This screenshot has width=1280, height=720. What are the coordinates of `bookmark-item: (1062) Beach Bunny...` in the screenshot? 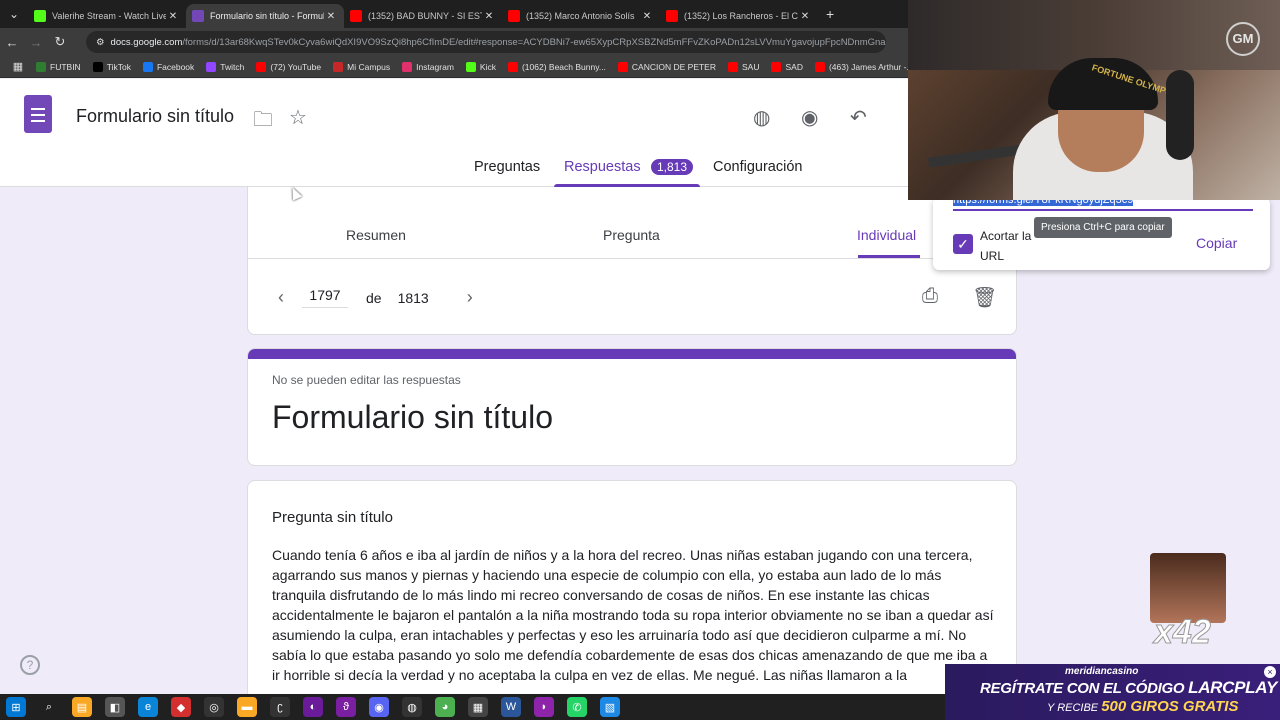 It's located at (556, 66).